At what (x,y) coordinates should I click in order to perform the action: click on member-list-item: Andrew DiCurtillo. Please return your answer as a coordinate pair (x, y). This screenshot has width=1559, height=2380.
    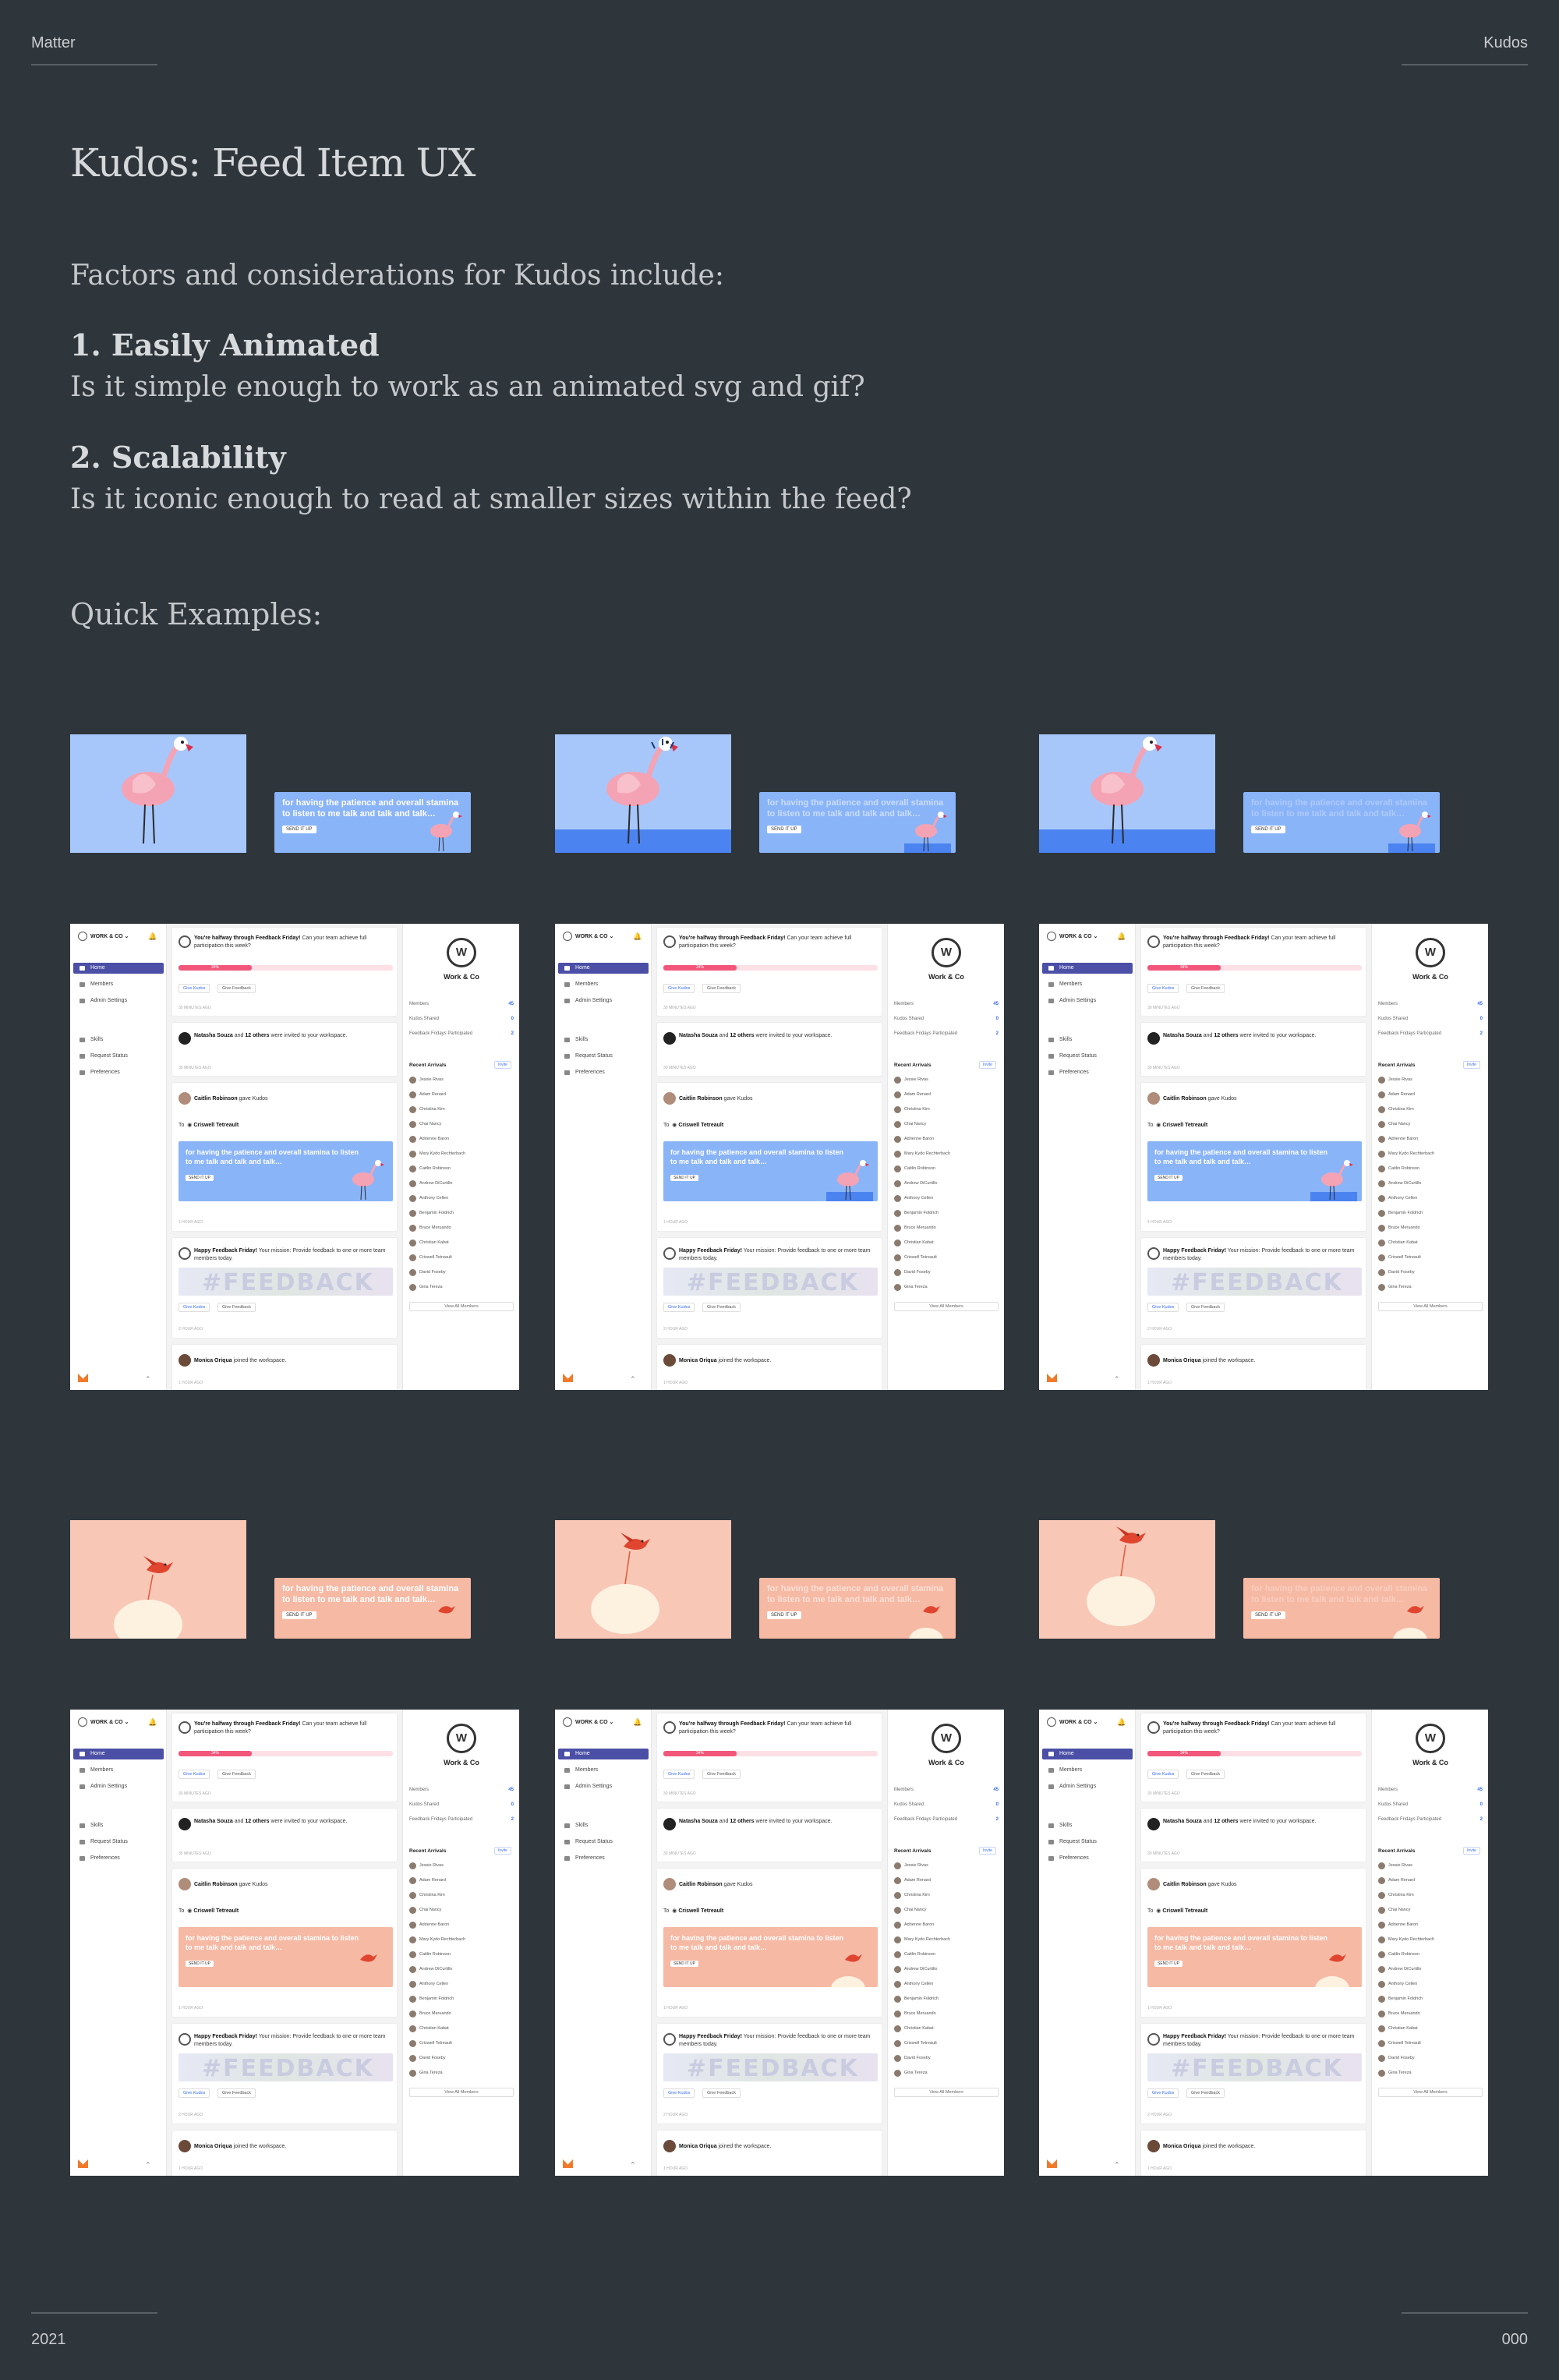
    Looking at the image, I should click on (1400, 1969).